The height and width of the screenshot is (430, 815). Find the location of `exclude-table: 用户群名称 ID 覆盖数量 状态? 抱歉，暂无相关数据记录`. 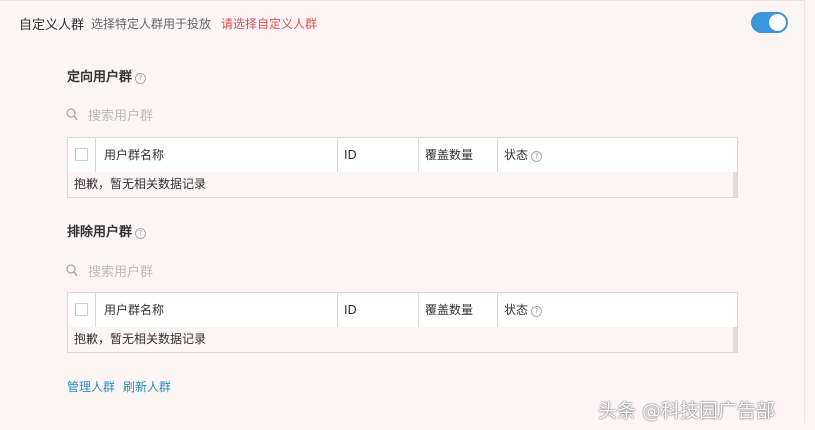

exclude-table: 用户群名称 ID 覆盖数量 状态? 抱歉，暂无相关数据记录 is located at coordinates (402, 322).